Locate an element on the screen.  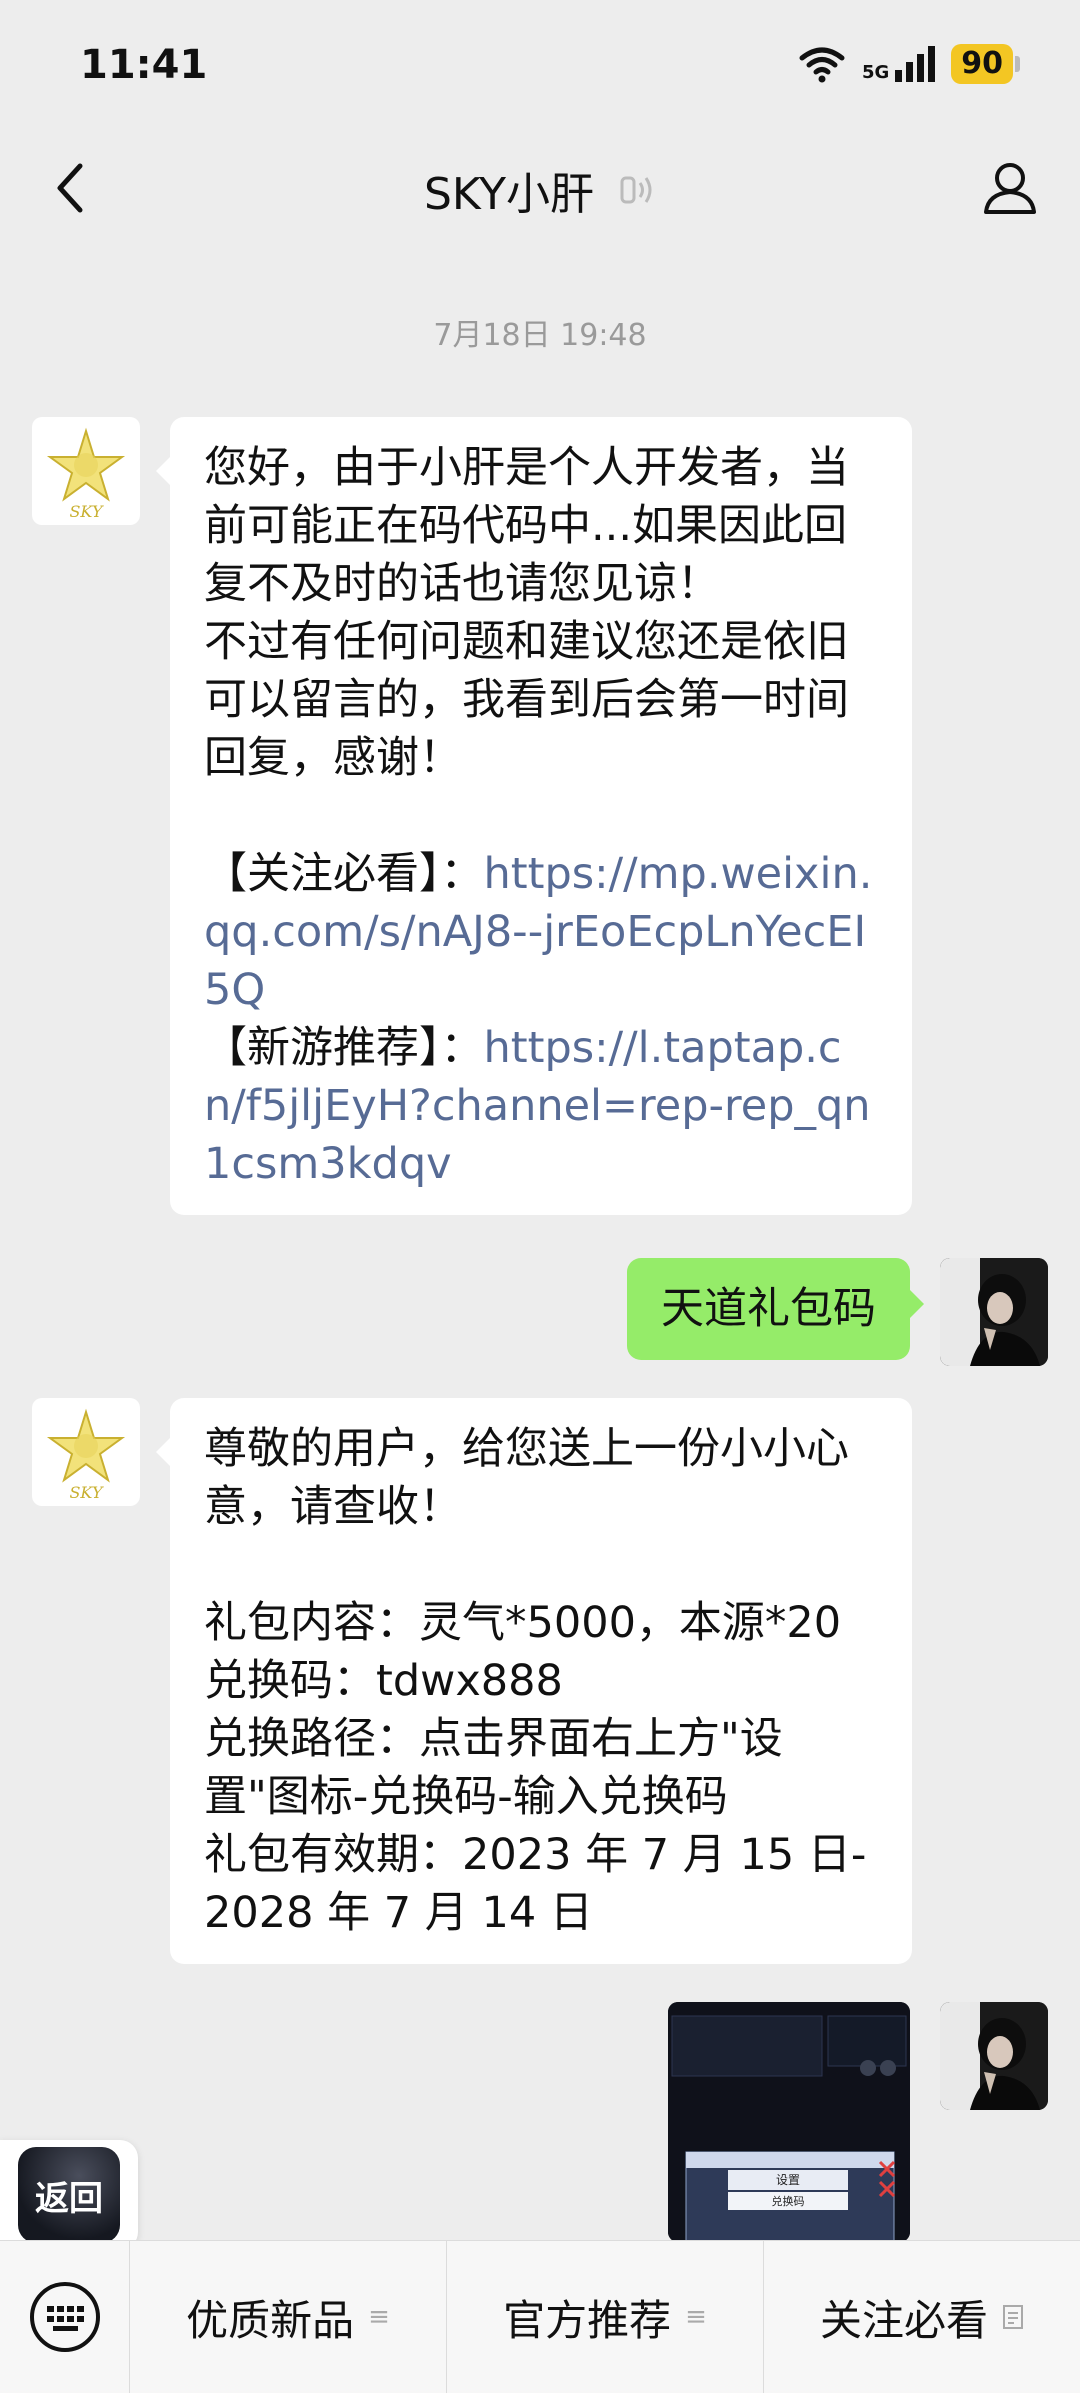
battery-level: 90 is located at coordinates (982, 64).